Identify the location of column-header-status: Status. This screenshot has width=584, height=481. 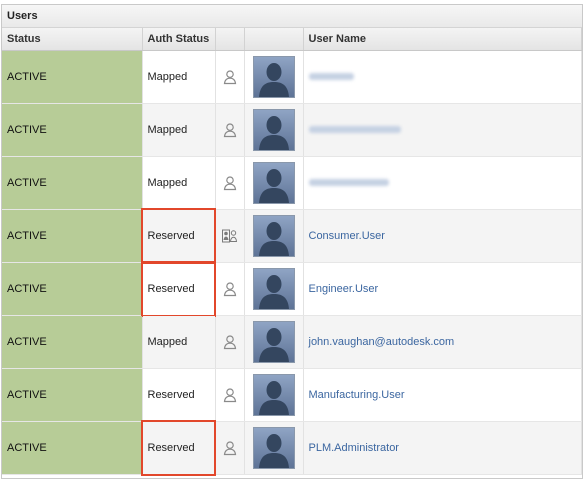
(72, 39).